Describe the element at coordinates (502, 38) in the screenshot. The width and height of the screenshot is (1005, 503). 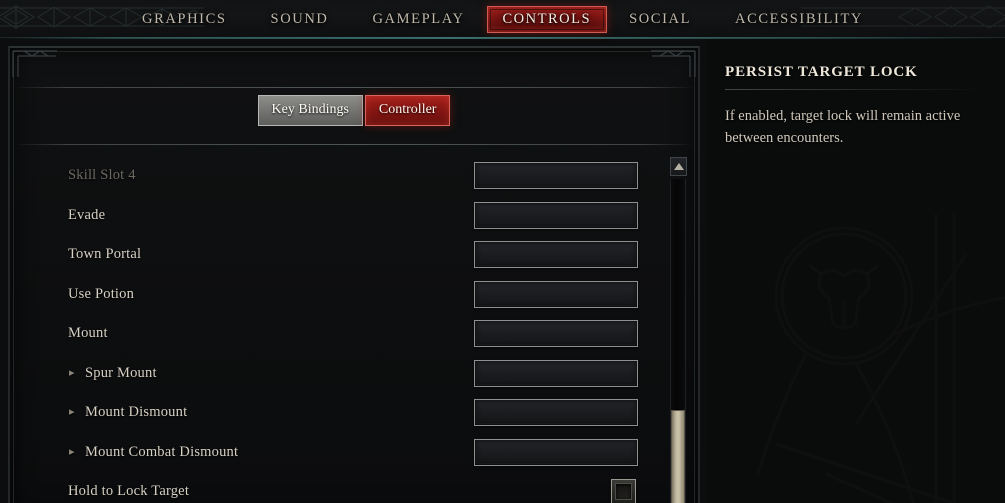
I see `topbar-glow-divider` at that location.